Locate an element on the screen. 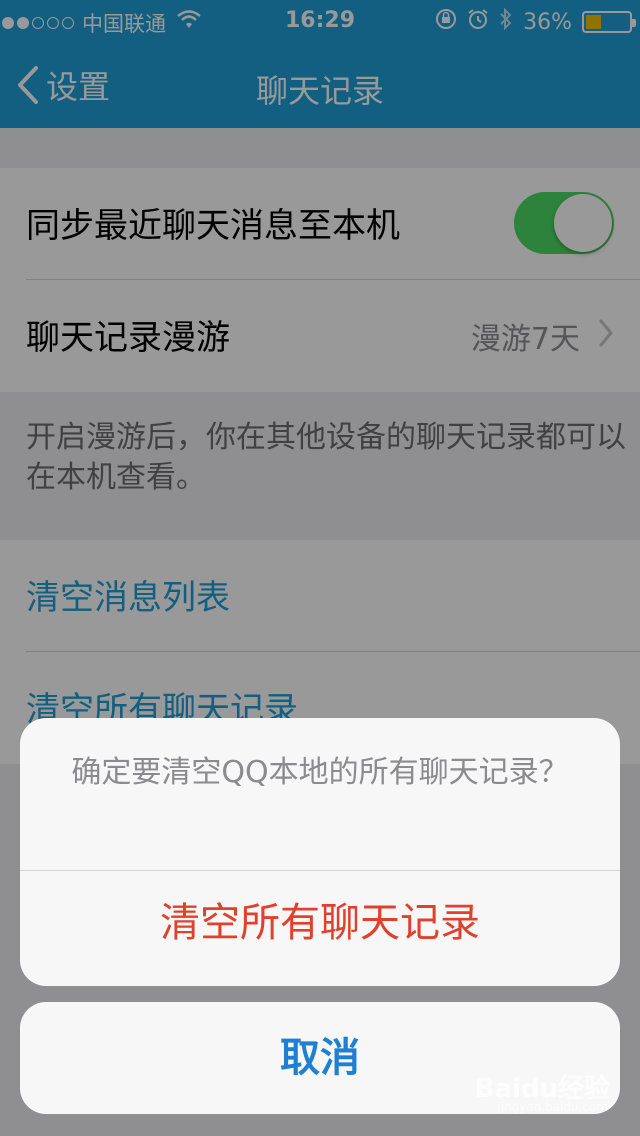  action-sheet-separator is located at coordinates (320, 870).